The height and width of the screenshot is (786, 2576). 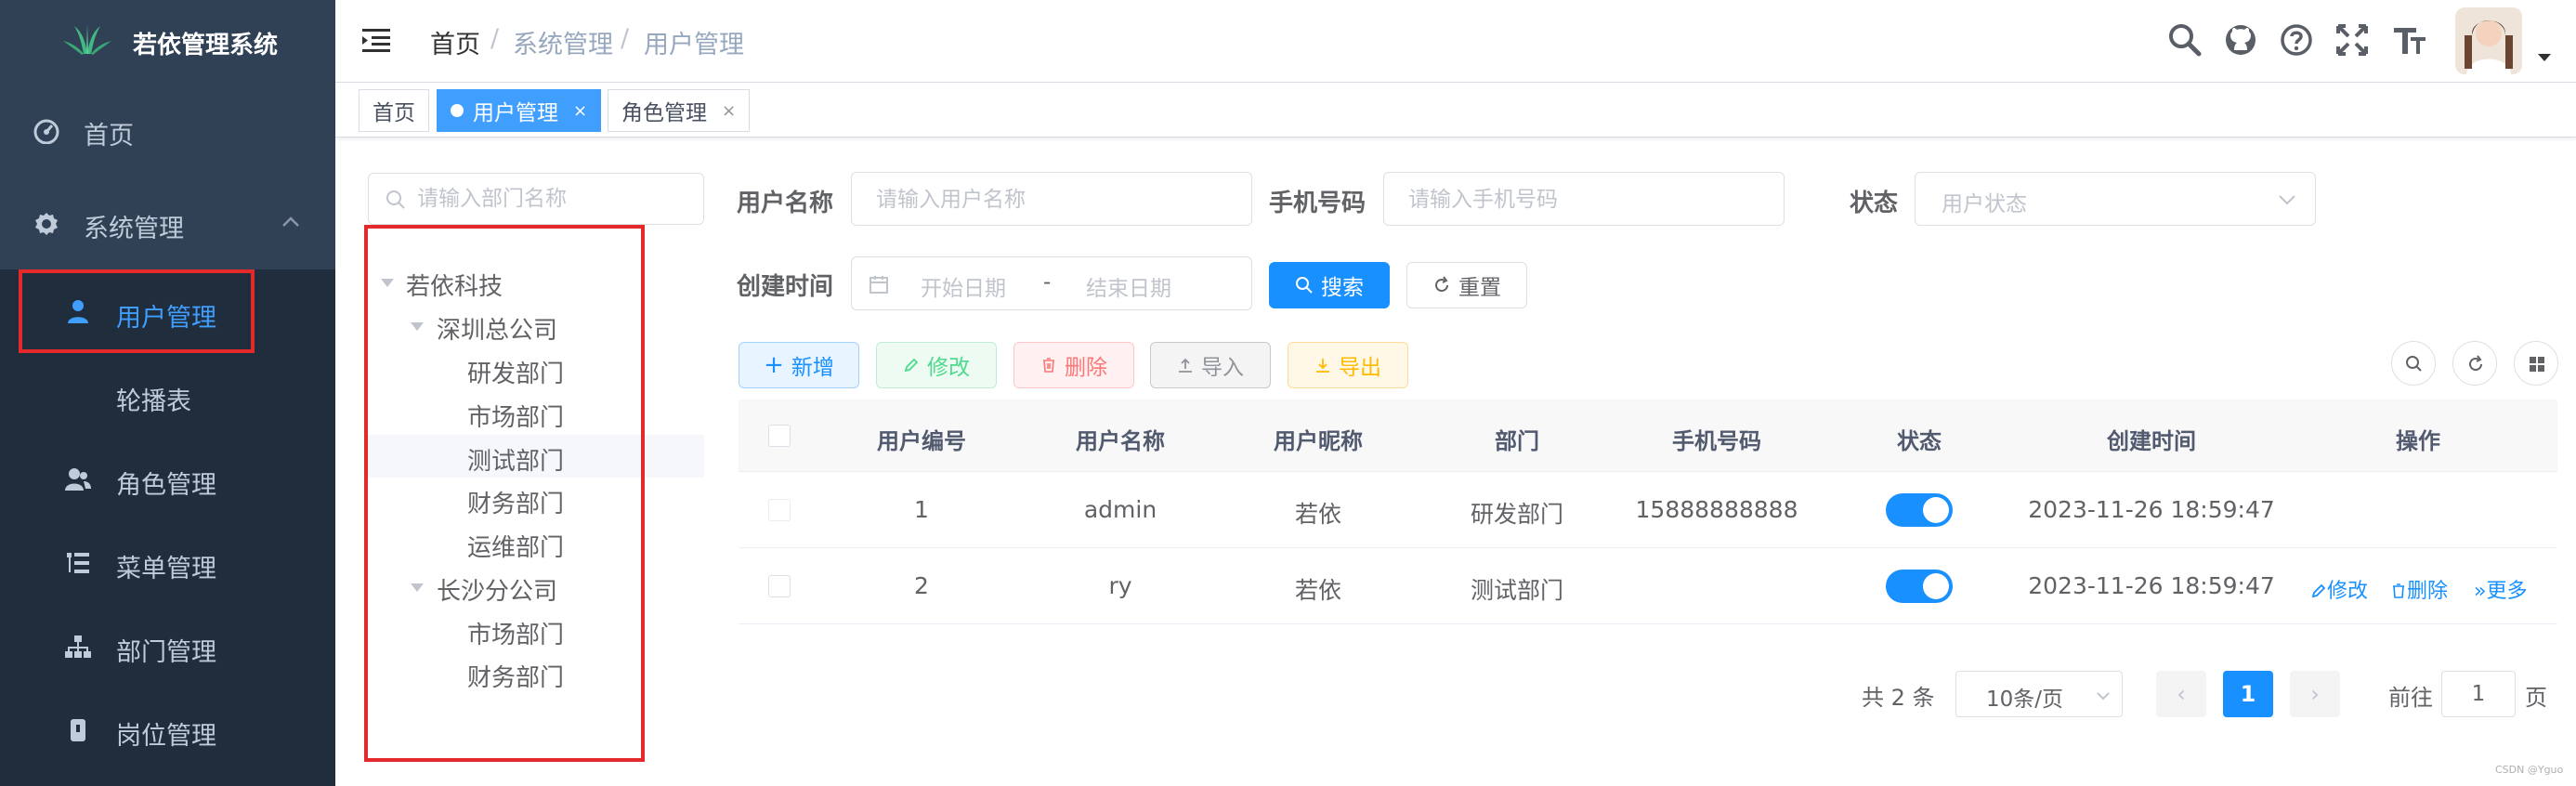 I want to click on phone-input, so click(x=1584, y=199).